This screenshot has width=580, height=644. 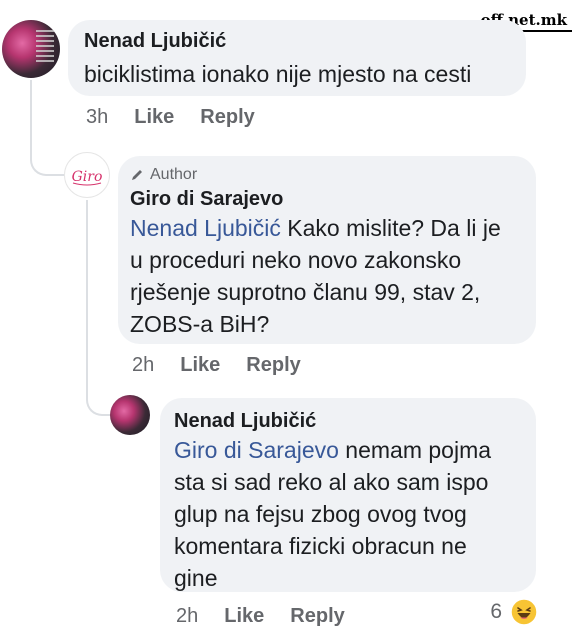 I want to click on comment-text-segment: nemam pojma, so click(x=415, y=450).